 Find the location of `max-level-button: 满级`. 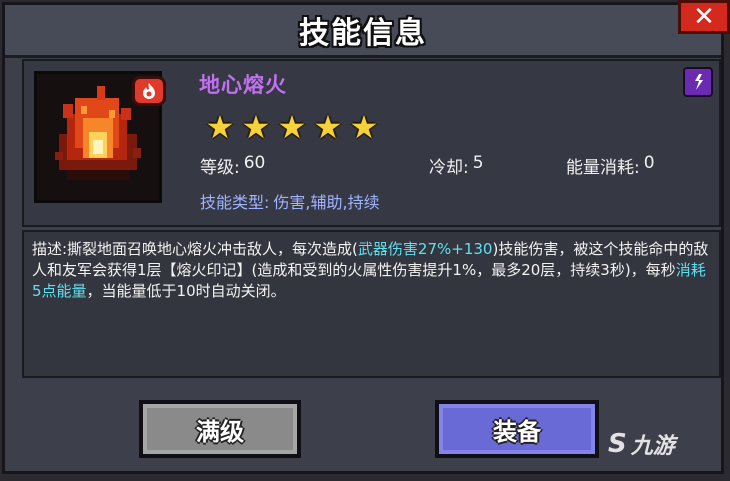

max-level-button: 满级 is located at coordinates (220, 429).